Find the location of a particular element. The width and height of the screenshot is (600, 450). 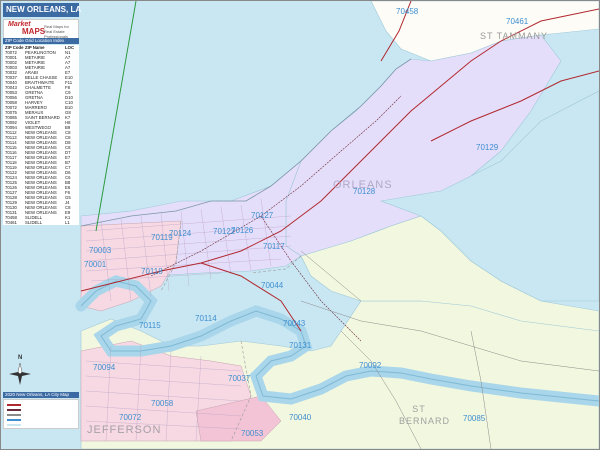

zip-label: 70094 is located at coordinates (104, 367).